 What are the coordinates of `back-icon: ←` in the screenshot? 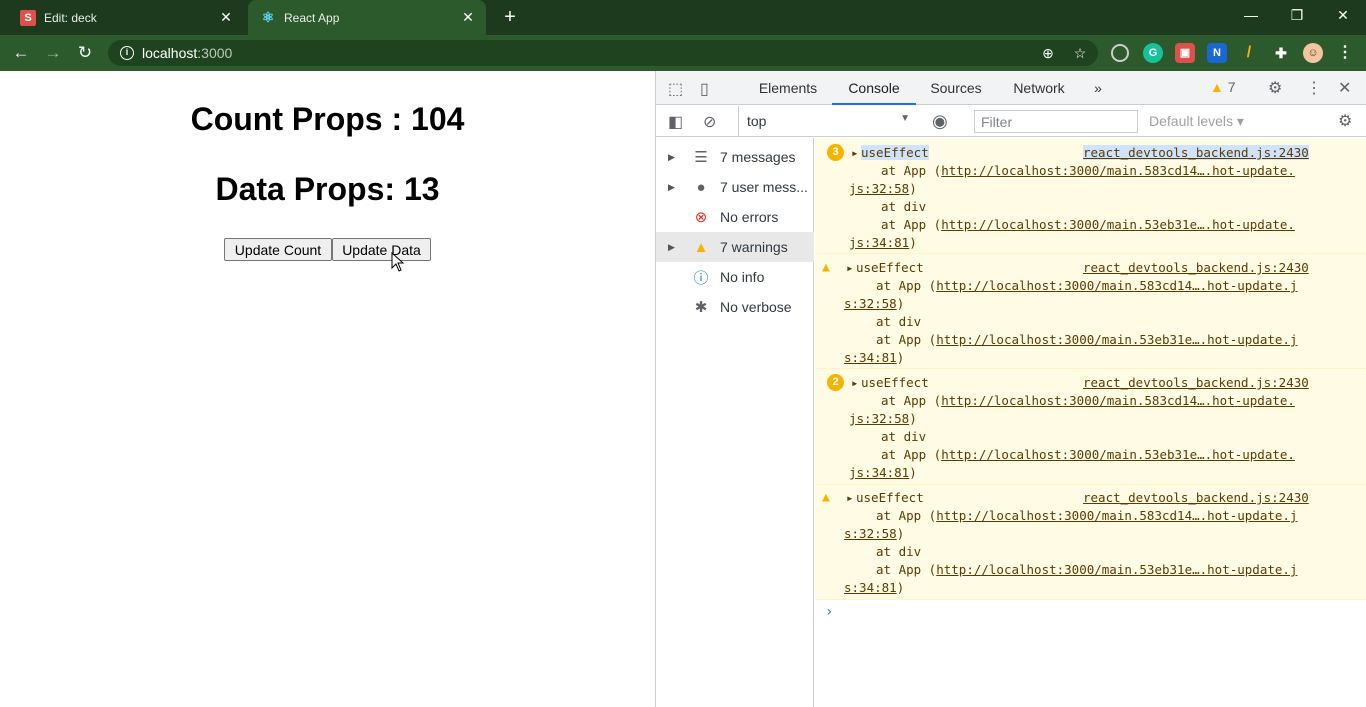 It's located at (21, 53).